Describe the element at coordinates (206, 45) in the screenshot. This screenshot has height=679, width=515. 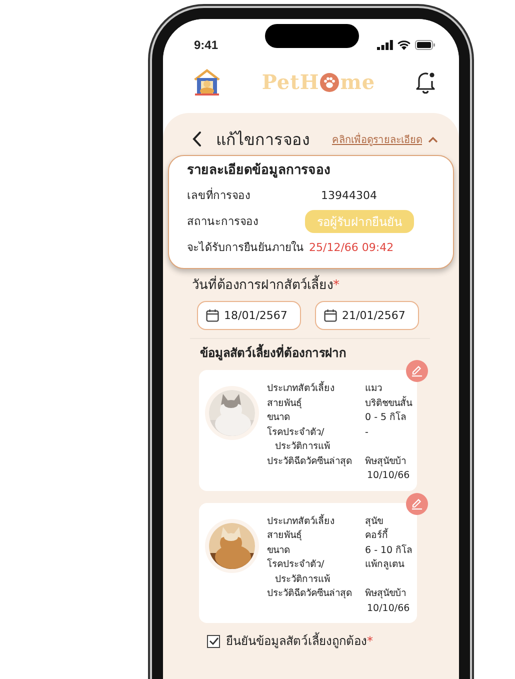
I see `status-time: 9:41` at that location.